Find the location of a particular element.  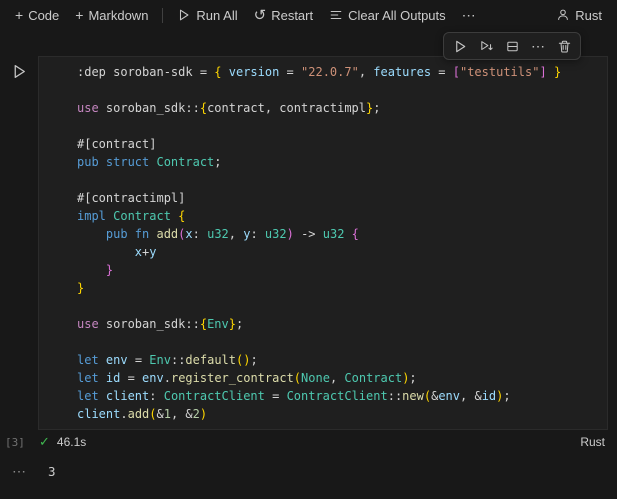

trash-icon is located at coordinates (564, 46).